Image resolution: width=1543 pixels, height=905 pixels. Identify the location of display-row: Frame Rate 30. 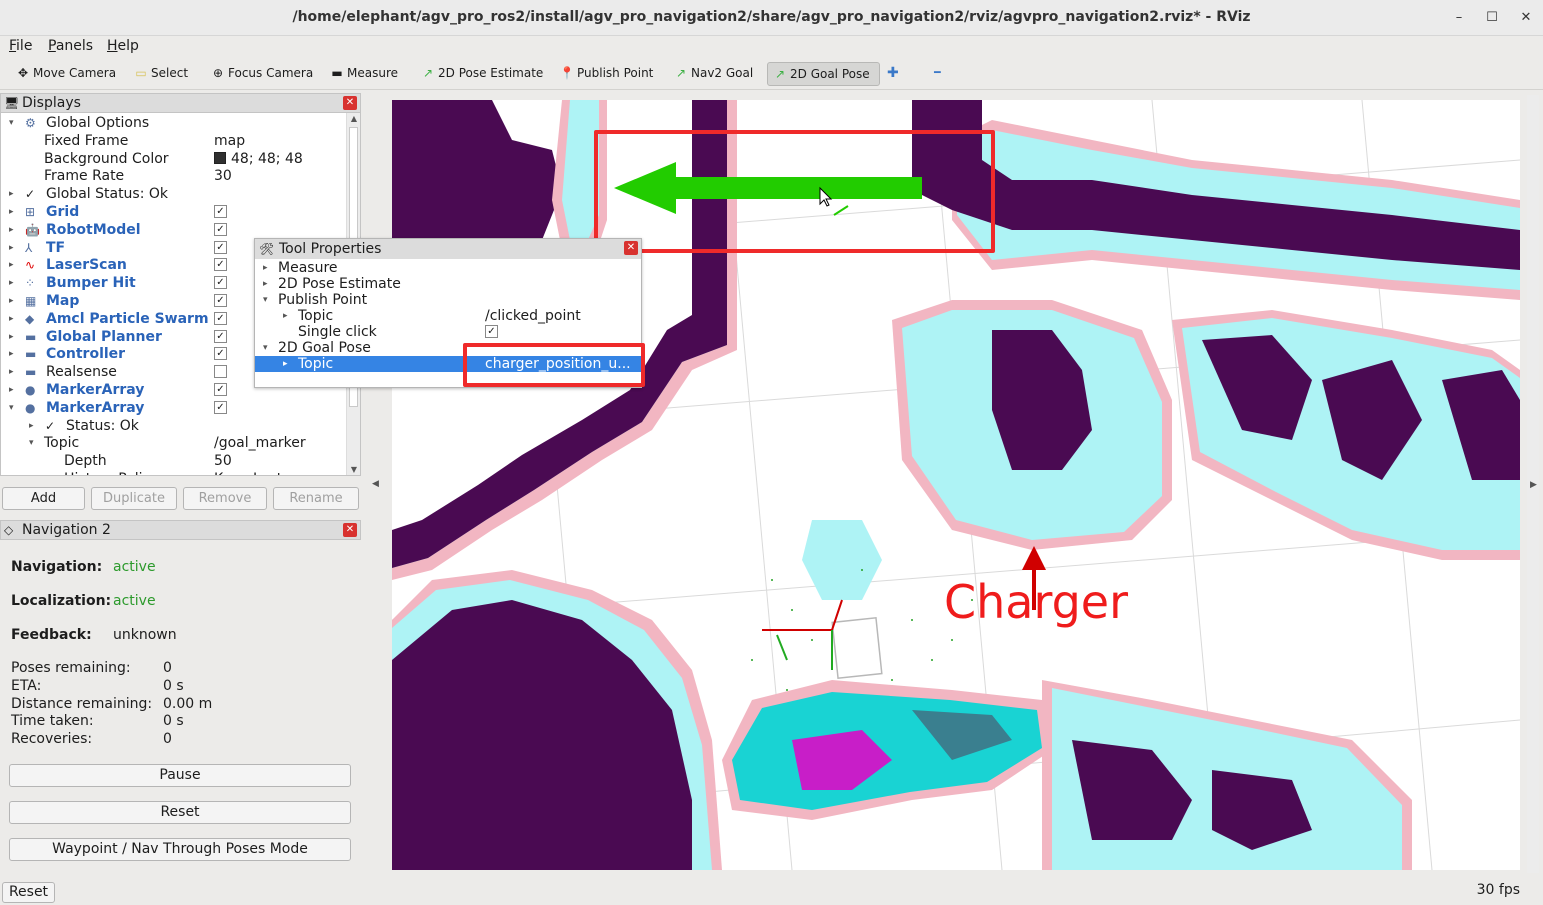
(173, 176).